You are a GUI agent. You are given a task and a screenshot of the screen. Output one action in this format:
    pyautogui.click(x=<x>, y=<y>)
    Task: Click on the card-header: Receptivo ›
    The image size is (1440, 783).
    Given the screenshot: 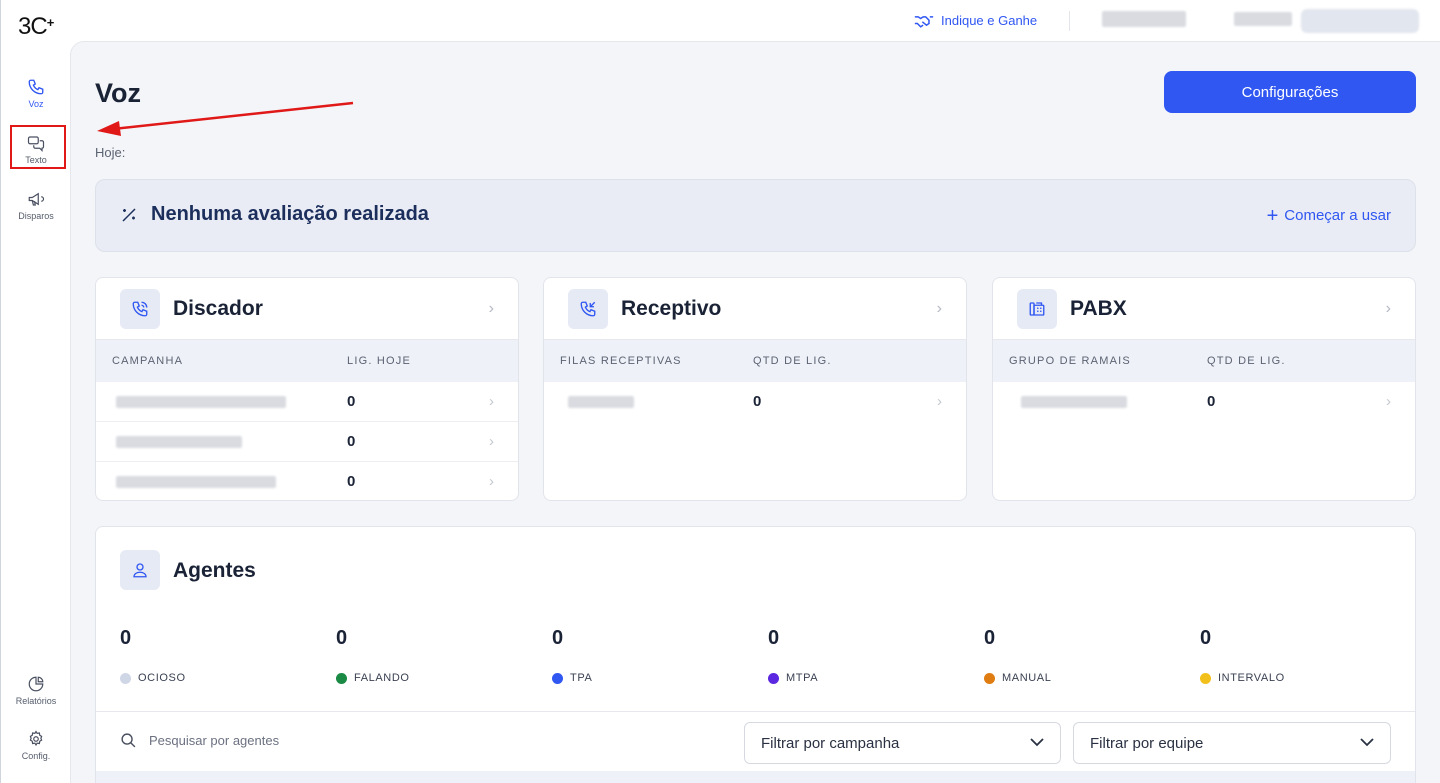 What is the action you would take?
    pyautogui.click(x=755, y=308)
    